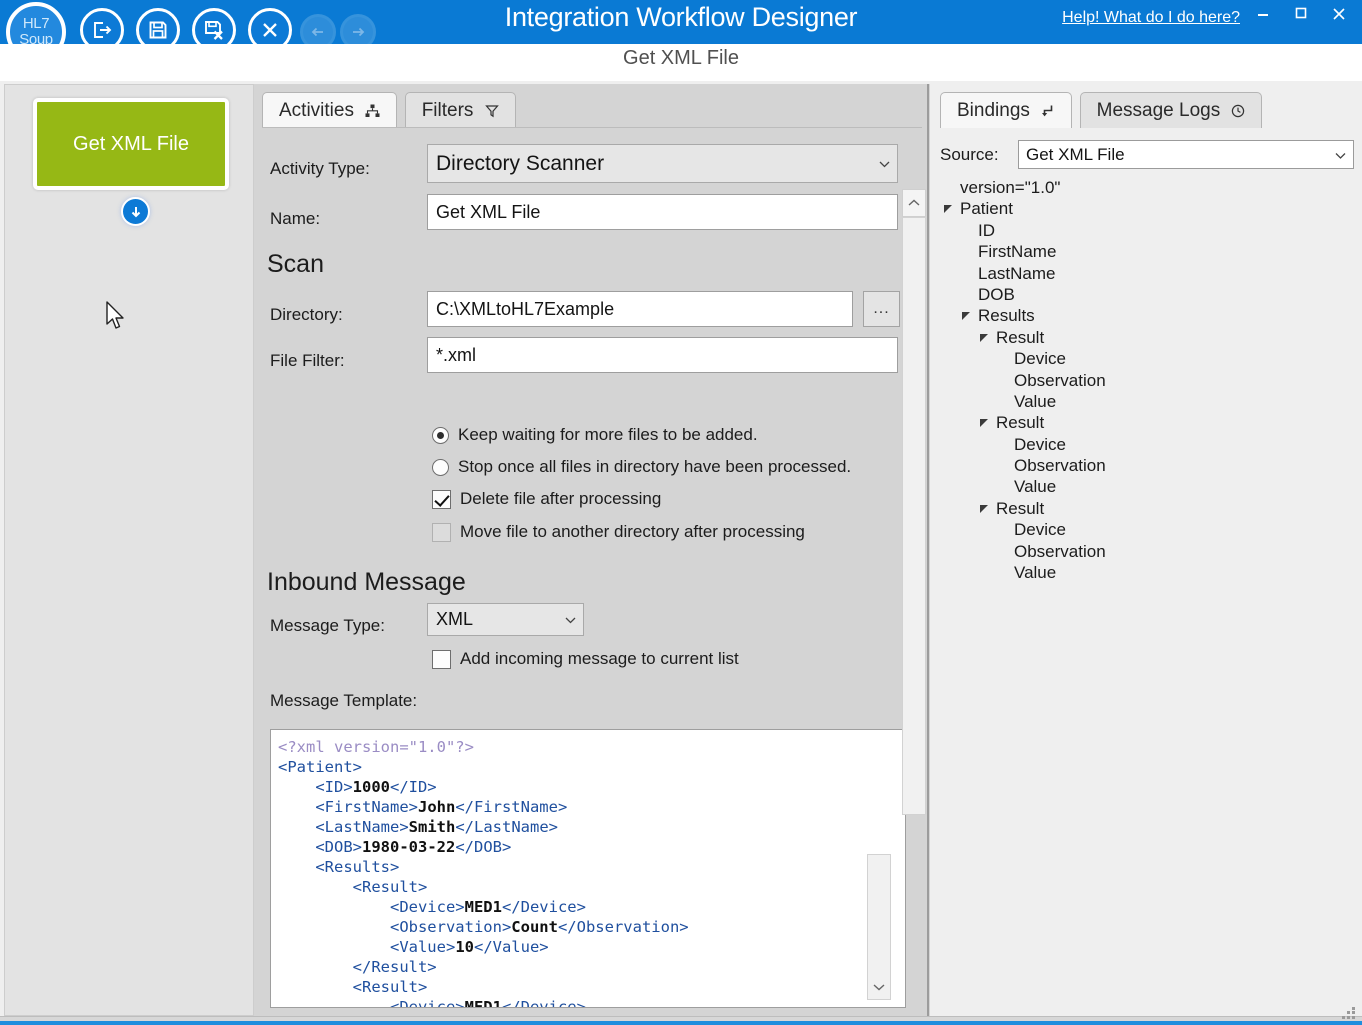 The image size is (1362, 1025). Describe the element at coordinates (1151, 18) in the screenshot. I see `help-link: Help! What do I do here?` at that location.